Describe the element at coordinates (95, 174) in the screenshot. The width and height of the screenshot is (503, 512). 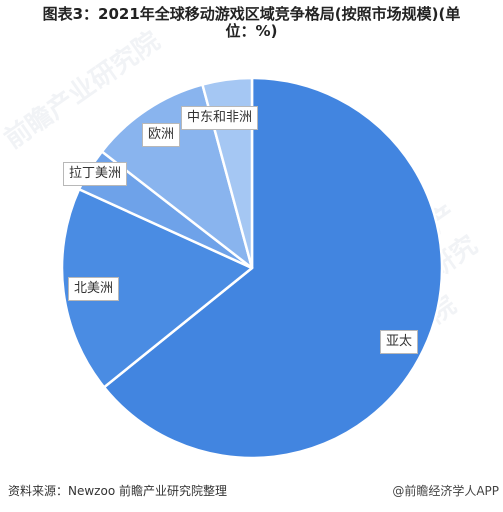
I see `slice-label: 拉丁美洲` at that location.